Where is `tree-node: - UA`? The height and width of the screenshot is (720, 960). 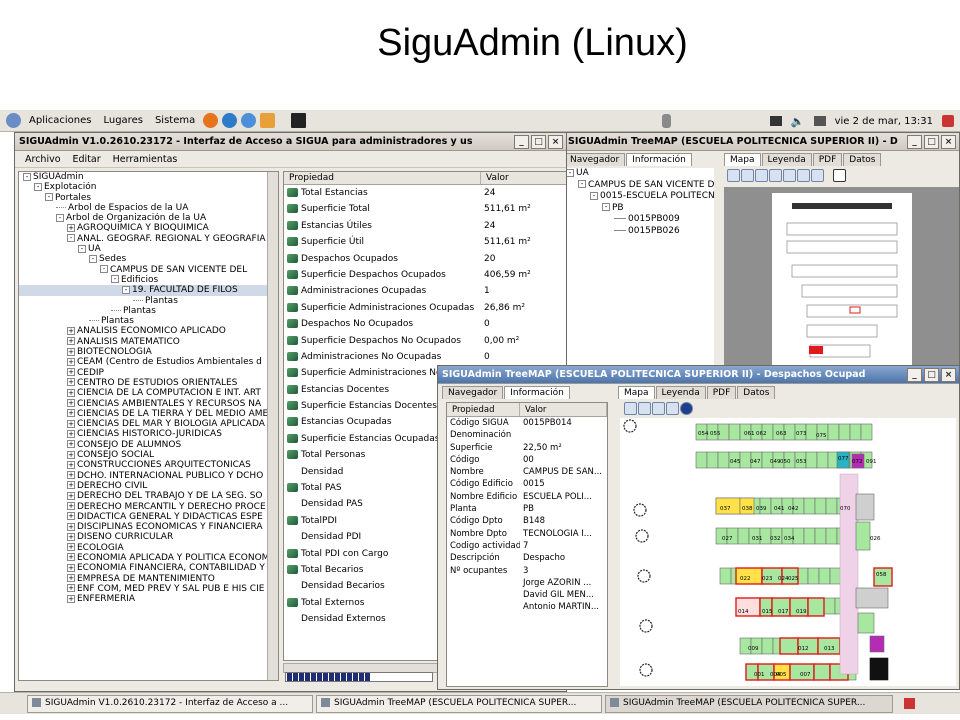 tree-node: - UA is located at coordinates (639, 174).